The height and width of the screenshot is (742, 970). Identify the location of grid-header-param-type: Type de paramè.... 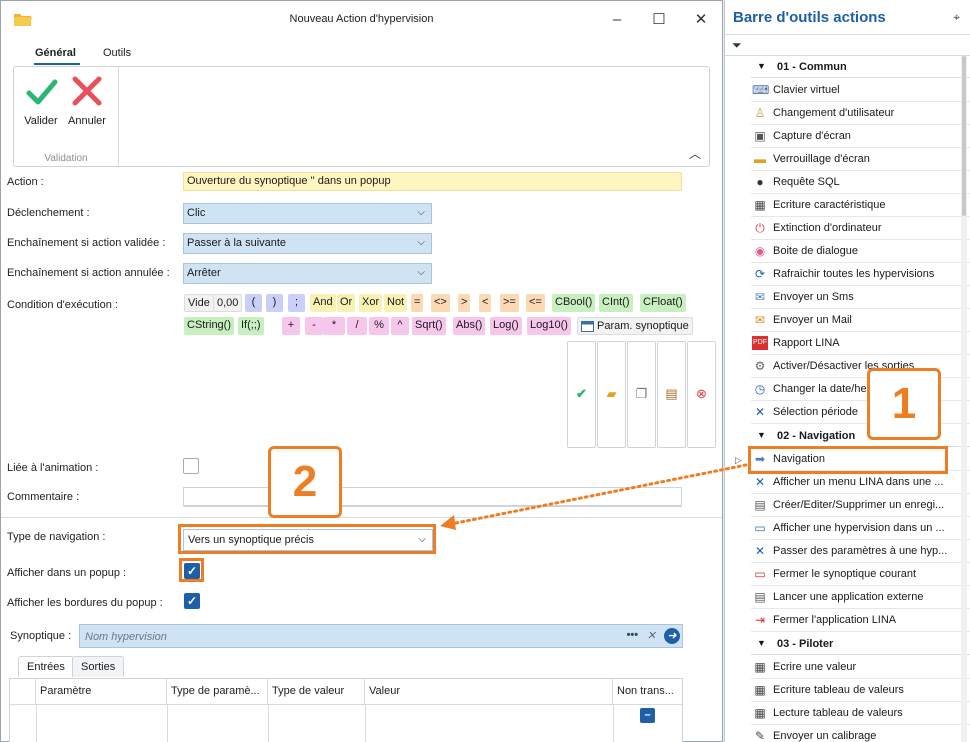
(217, 691).